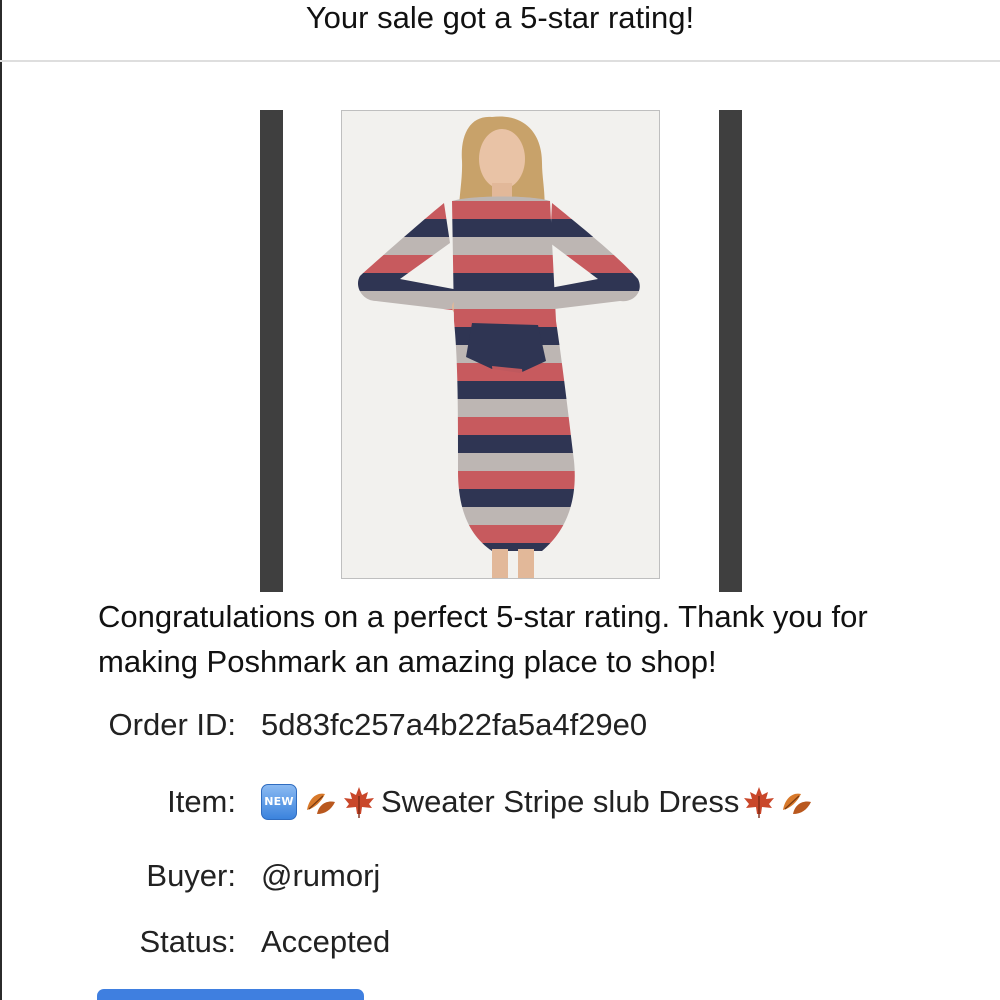  I want to click on item-value: NEW Sweater Stripe slub Dress, so click(539, 802).